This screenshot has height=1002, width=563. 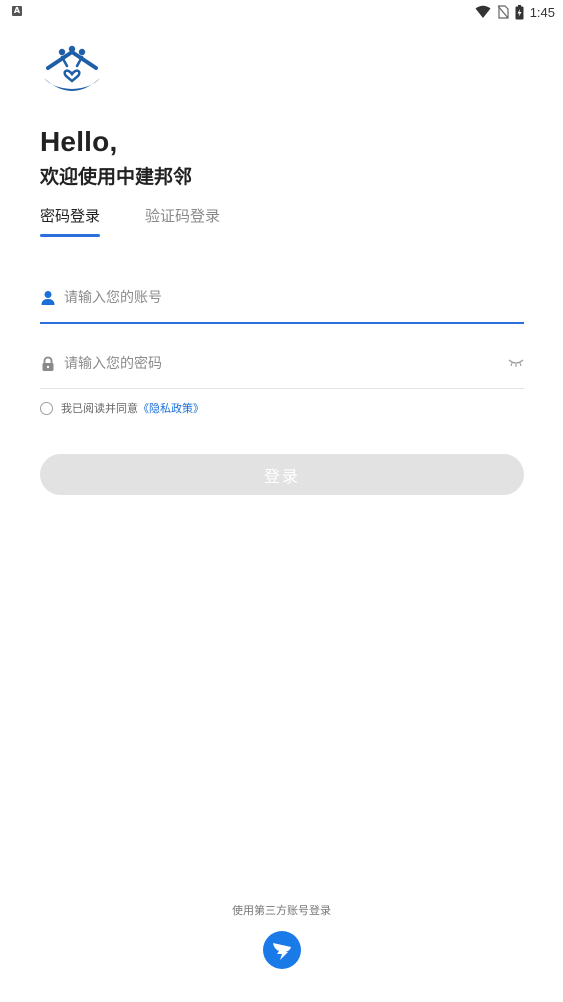 I want to click on password-underline, so click(x=282, y=388).